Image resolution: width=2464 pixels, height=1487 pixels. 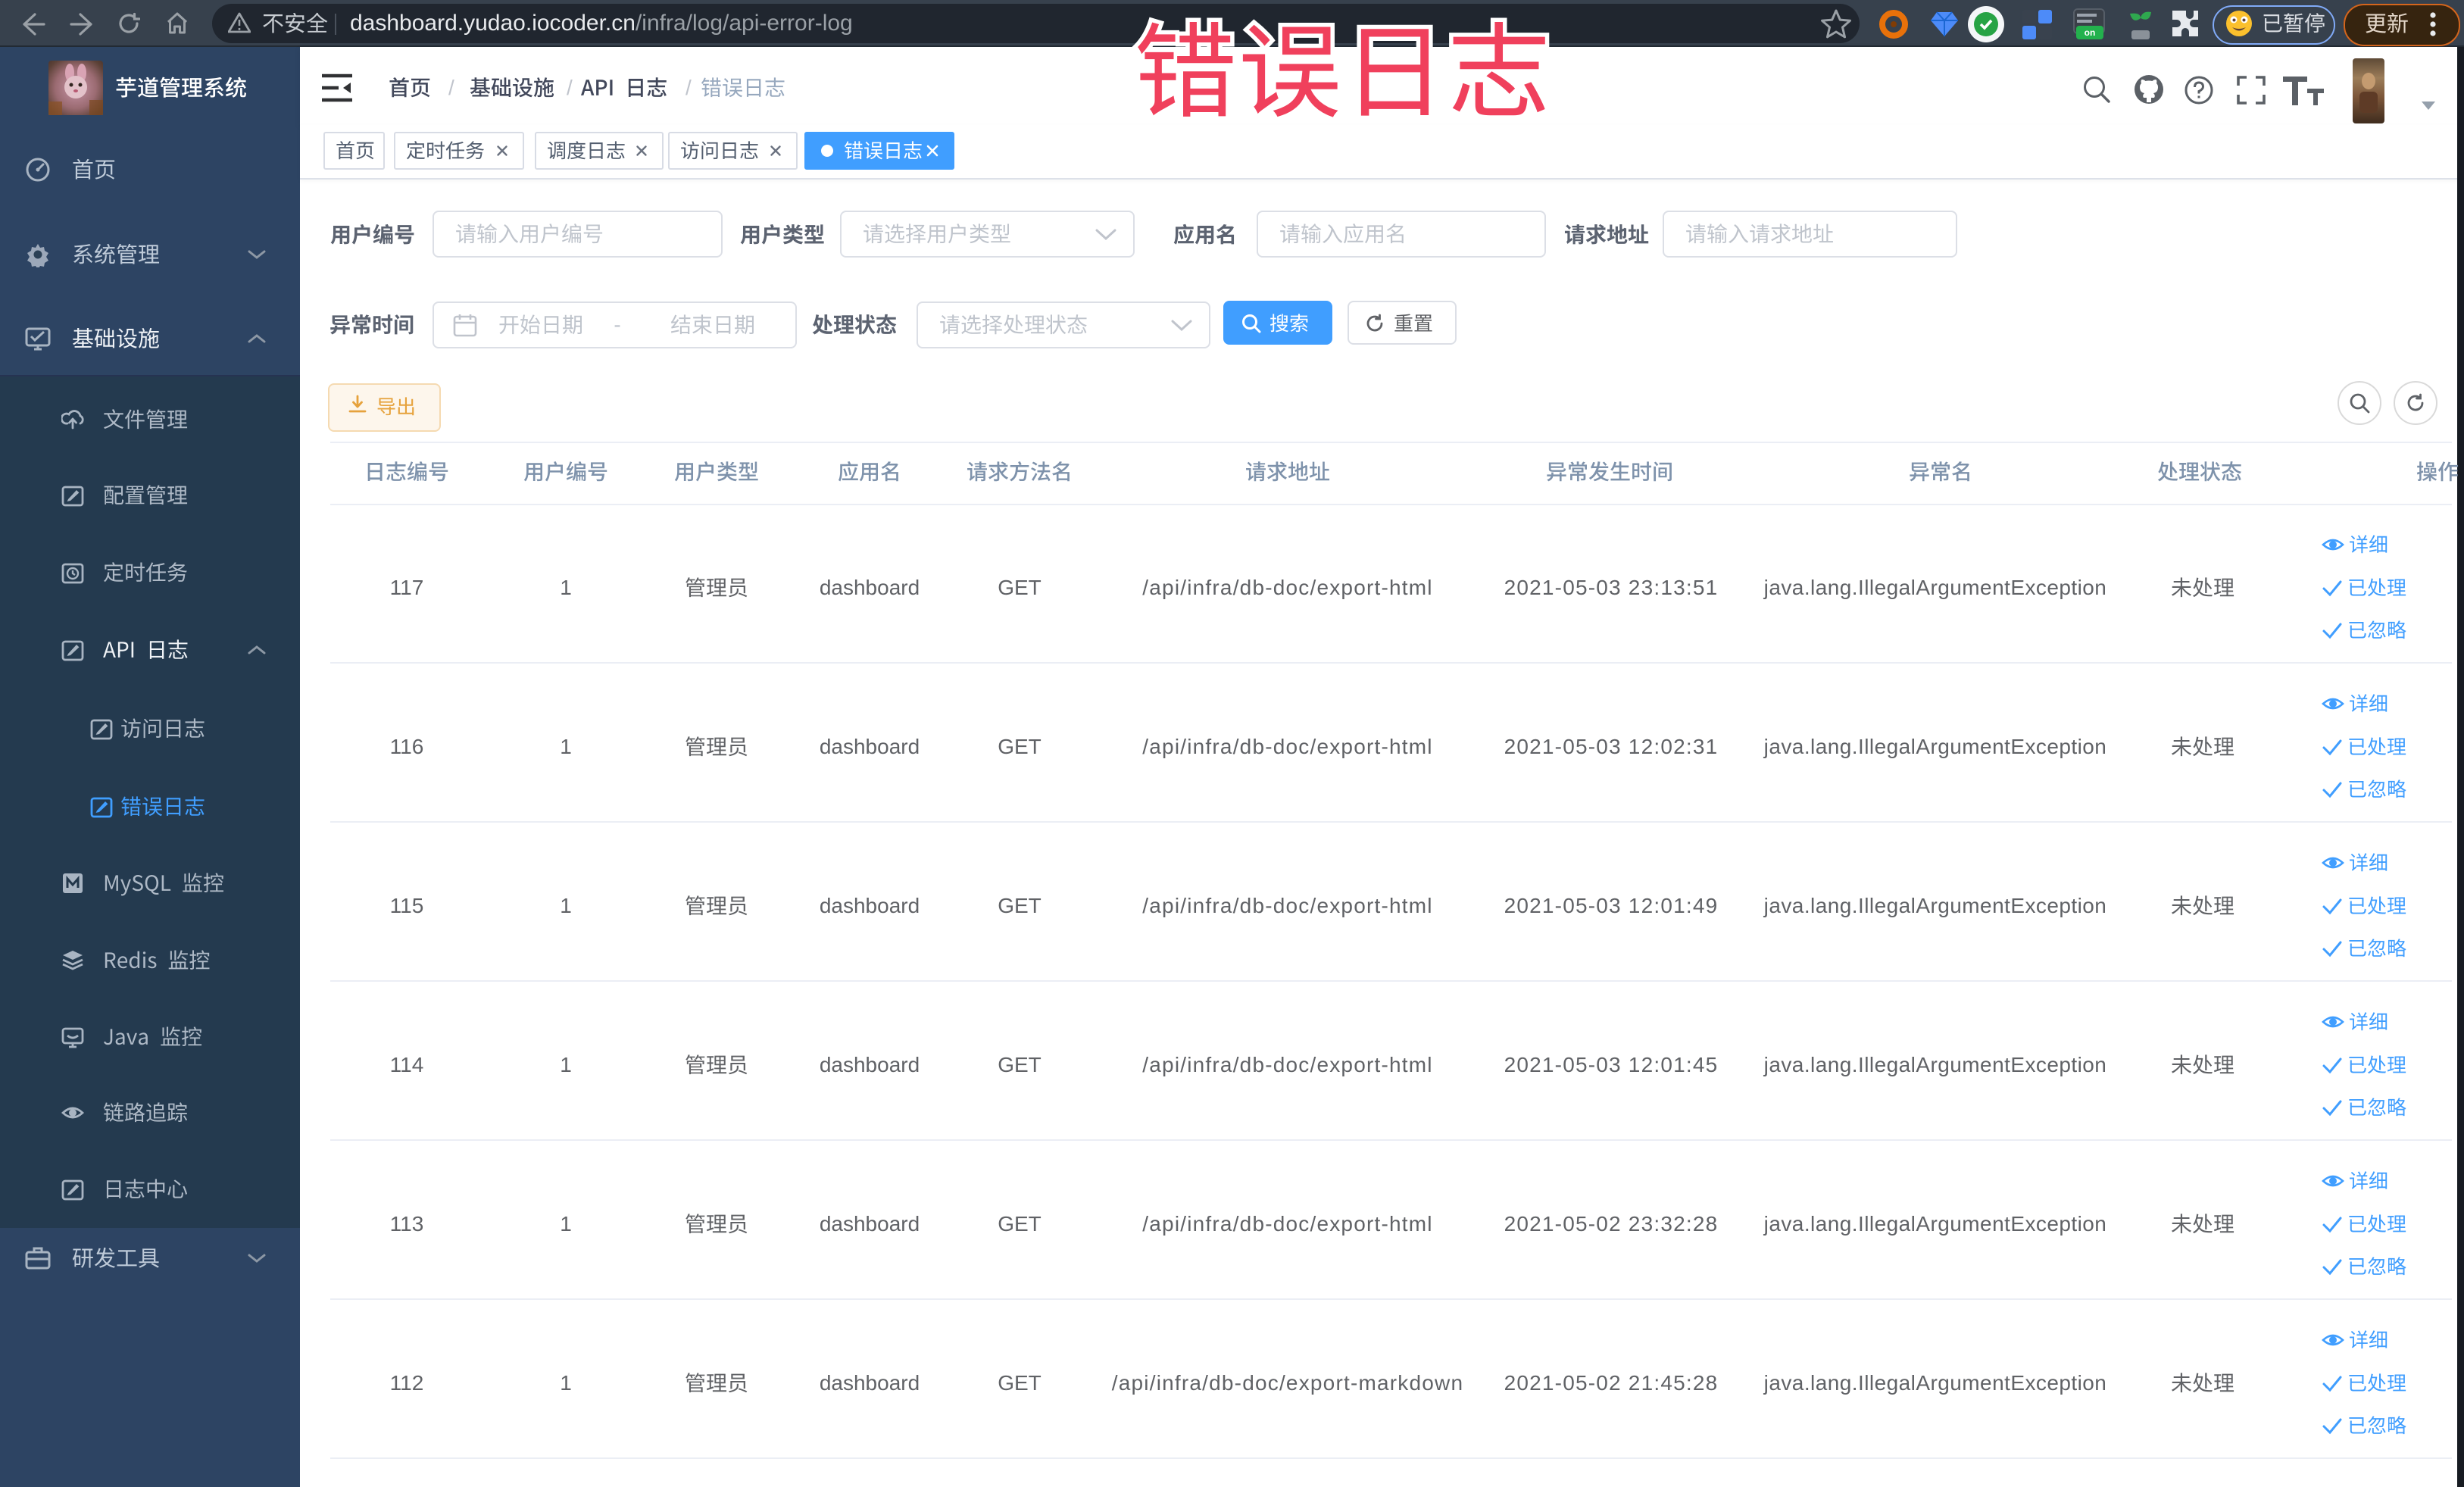 I want to click on svg-text: on, so click(x=2090, y=32).